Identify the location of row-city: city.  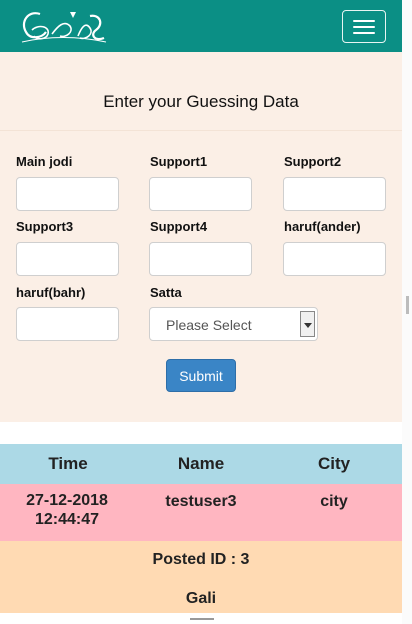
(334, 501).